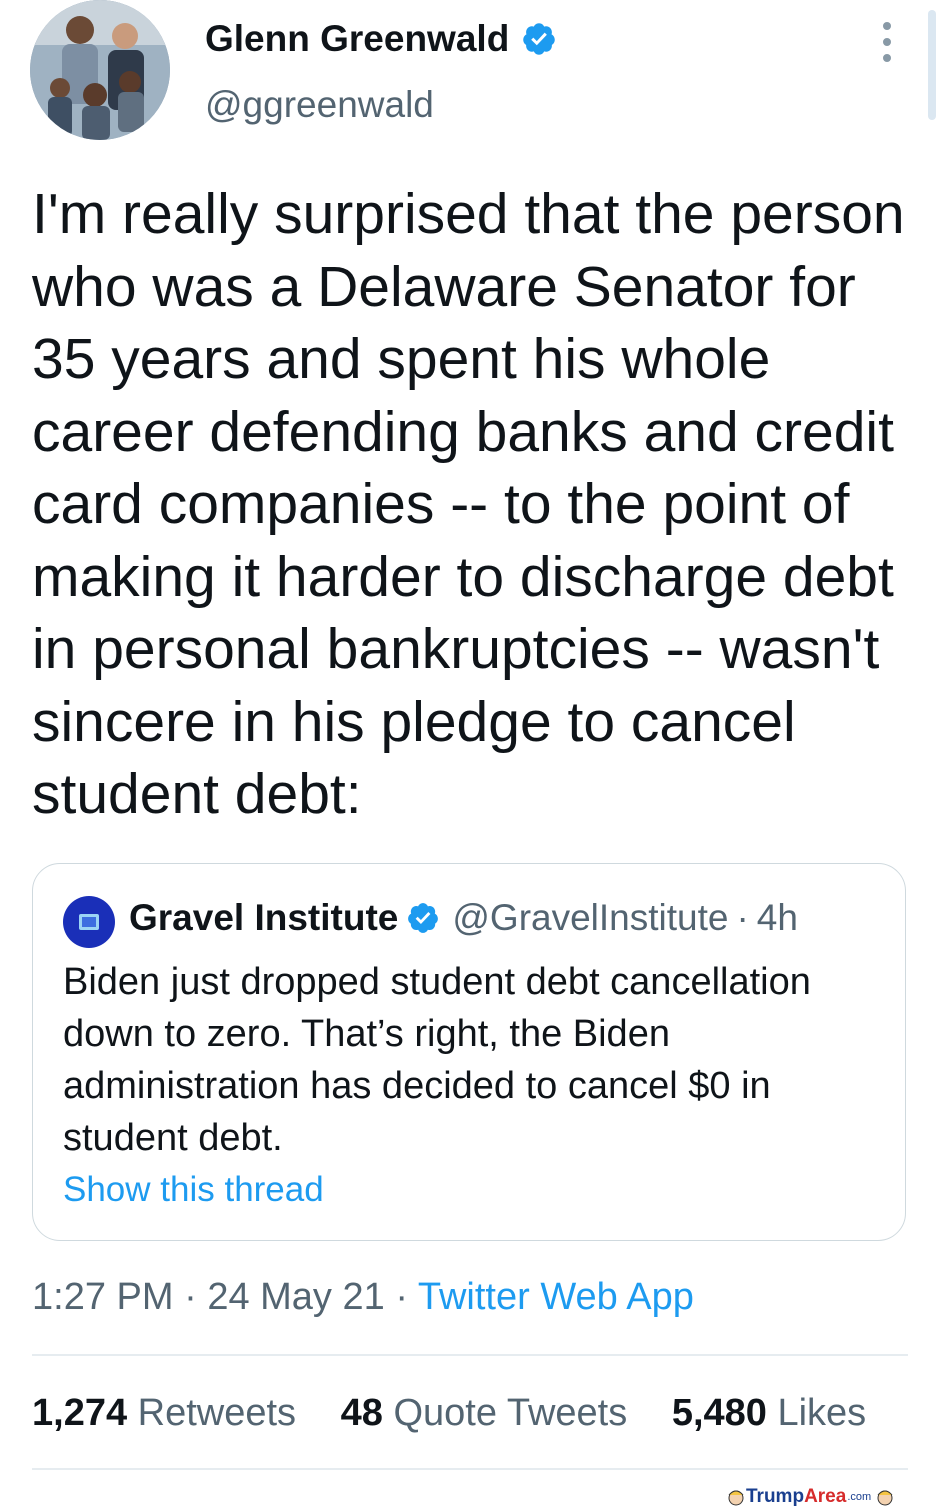 The height and width of the screenshot is (1510, 940). Describe the element at coordinates (859, 1497) in the screenshot. I see `watermark-part3: .com` at that location.